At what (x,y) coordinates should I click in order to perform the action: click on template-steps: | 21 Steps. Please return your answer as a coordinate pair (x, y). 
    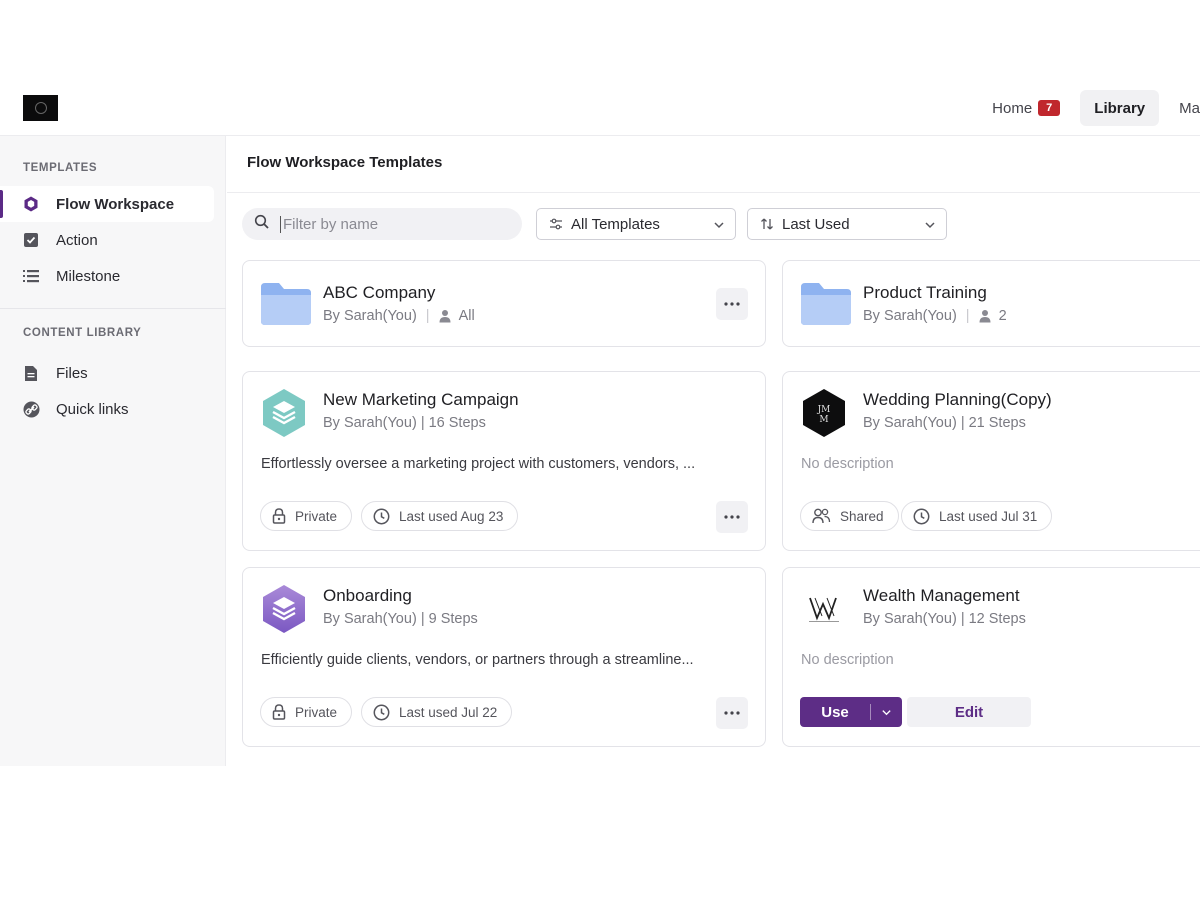
    Looking at the image, I should click on (993, 423).